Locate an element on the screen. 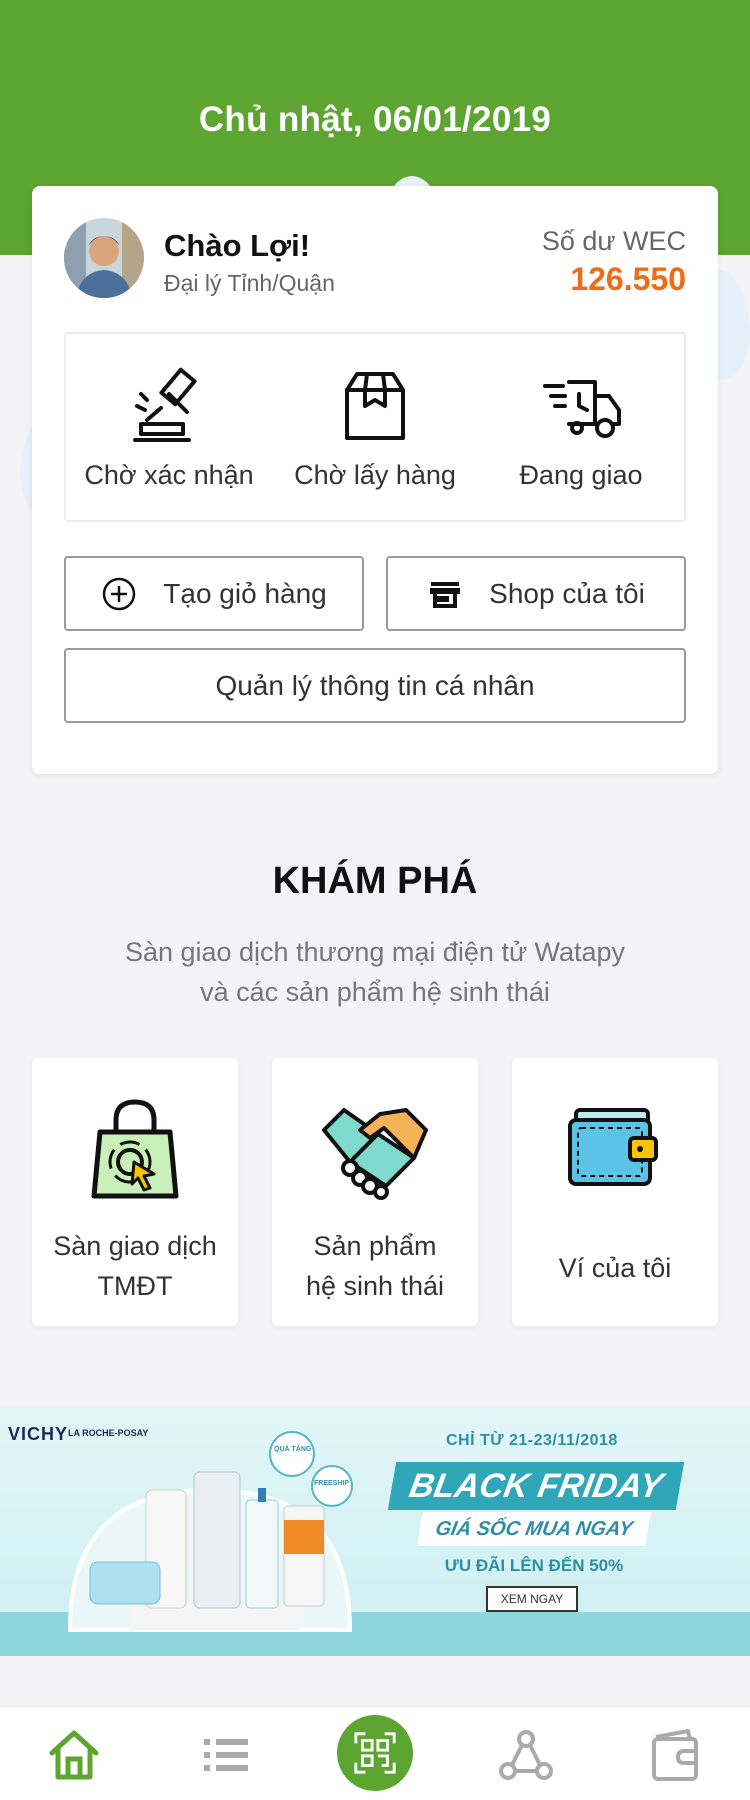 The height and width of the screenshot is (1800, 750). manage-profile-label: Quản lý thông tin cá nhân is located at coordinates (375, 685).